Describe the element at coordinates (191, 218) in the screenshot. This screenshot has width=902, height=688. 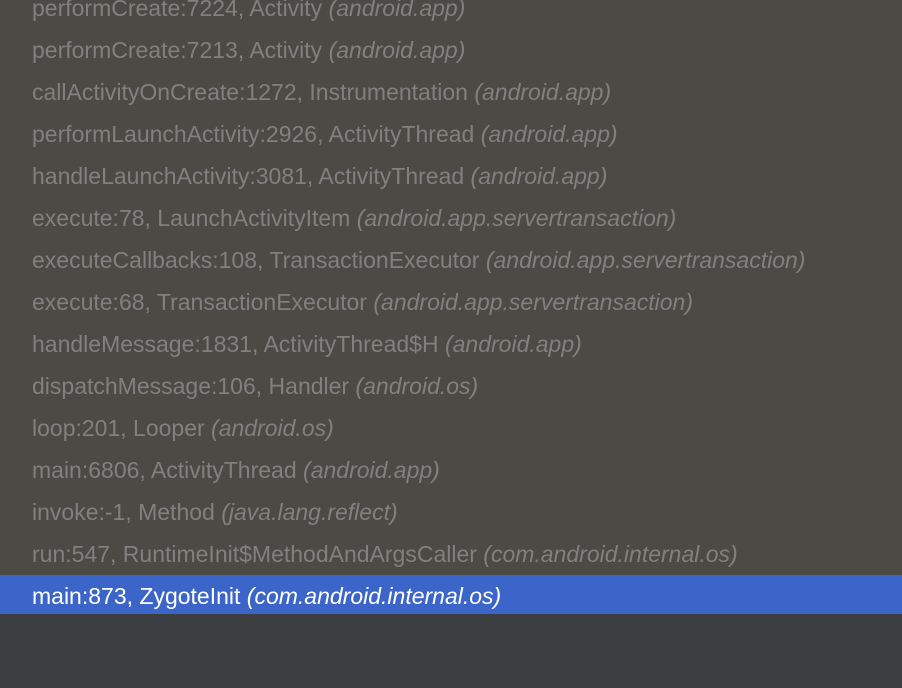
I see `frame-method-label: execute:78, LaunchActivityItem` at that location.